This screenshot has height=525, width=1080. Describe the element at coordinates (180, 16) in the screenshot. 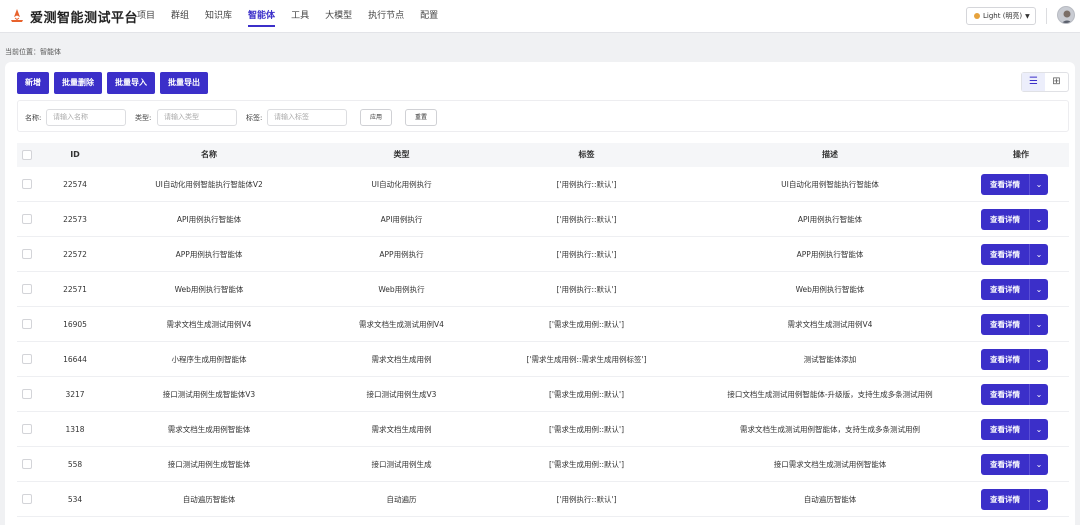

I see `nav-item: 群组` at that location.